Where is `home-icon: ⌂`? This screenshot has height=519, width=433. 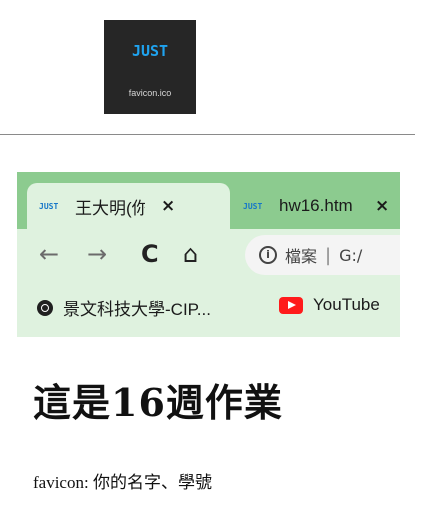
home-icon: ⌂ is located at coordinates (190, 254).